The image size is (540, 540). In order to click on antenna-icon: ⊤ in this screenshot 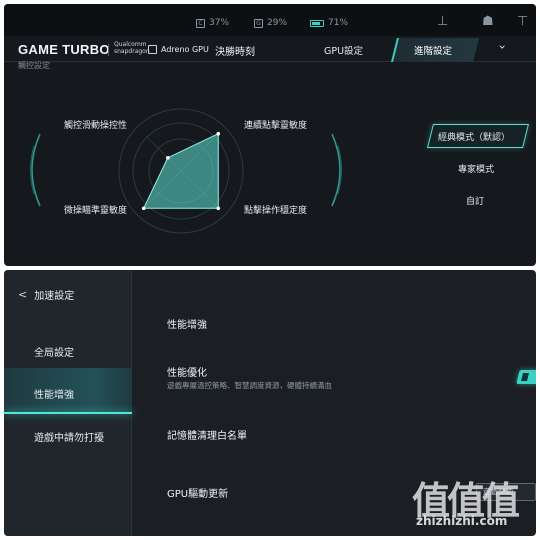, I will do `click(522, 21)`.